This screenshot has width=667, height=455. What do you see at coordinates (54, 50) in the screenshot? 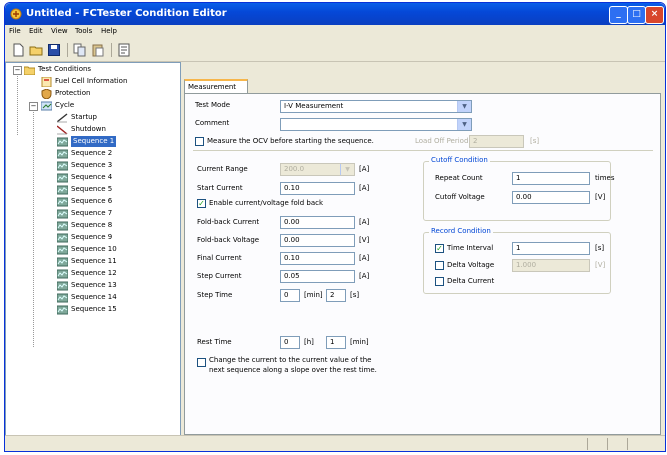
I see `save-icon` at bounding box center [54, 50].